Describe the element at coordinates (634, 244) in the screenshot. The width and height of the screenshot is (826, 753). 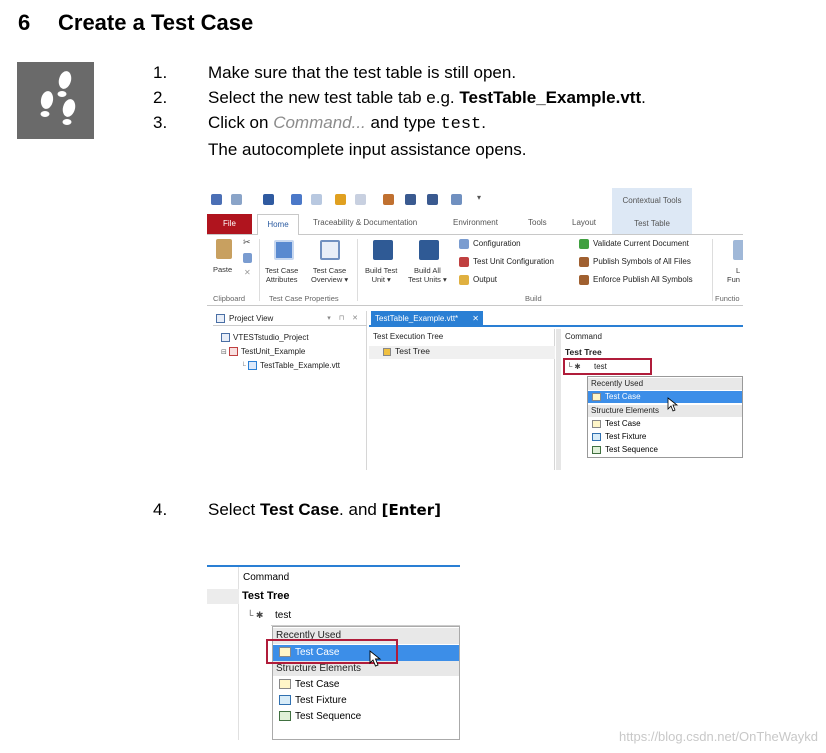
I see `validate-document-button: Validate Current Document` at that location.